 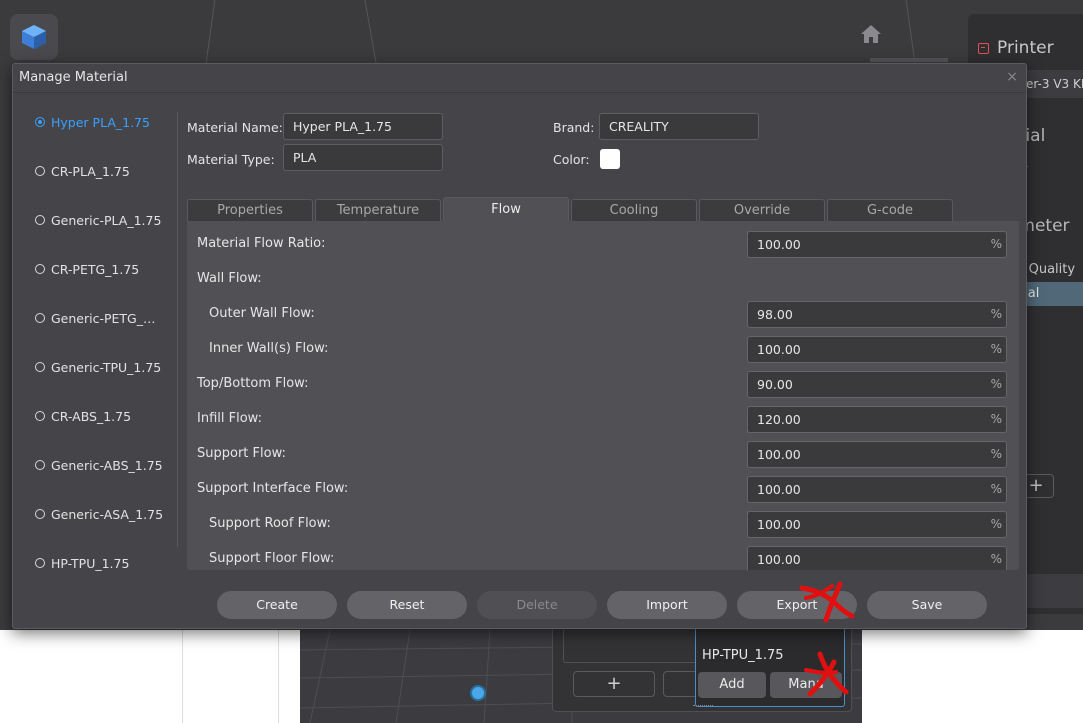 What do you see at coordinates (107, 514) in the screenshot?
I see `material-list-item-label: Generic-ASA_1.75` at bounding box center [107, 514].